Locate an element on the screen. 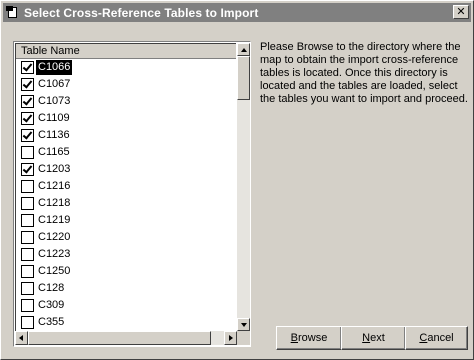 Image resolution: width=474 pixels, height=360 pixels. cancel-button-label: Cancel is located at coordinates (436, 338).